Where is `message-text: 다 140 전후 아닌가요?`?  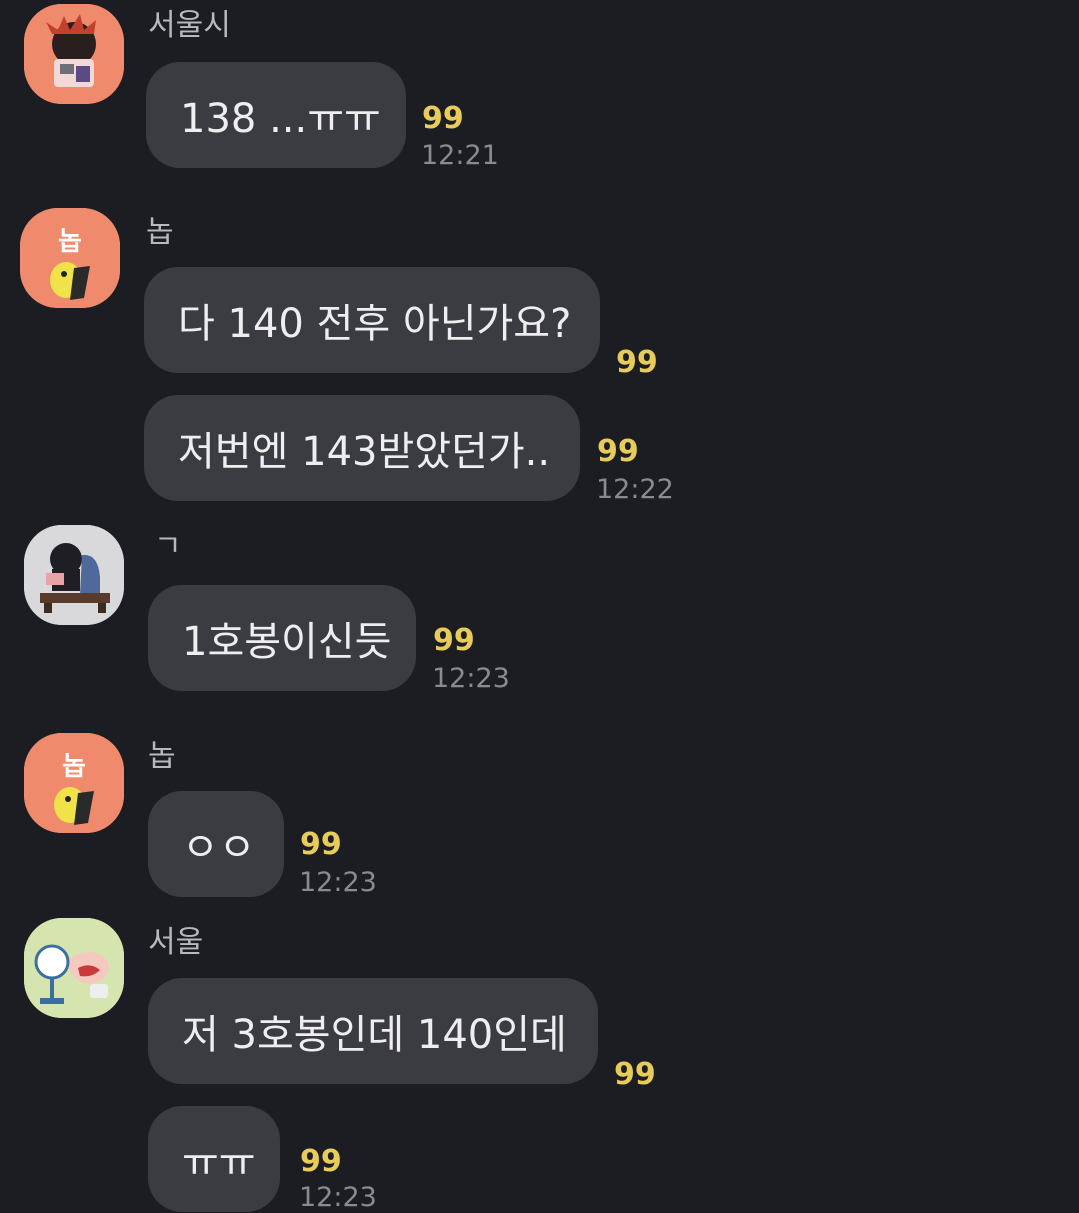 message-text: 다 140 전후 아닌가요? is located at coordinates (375, 324).